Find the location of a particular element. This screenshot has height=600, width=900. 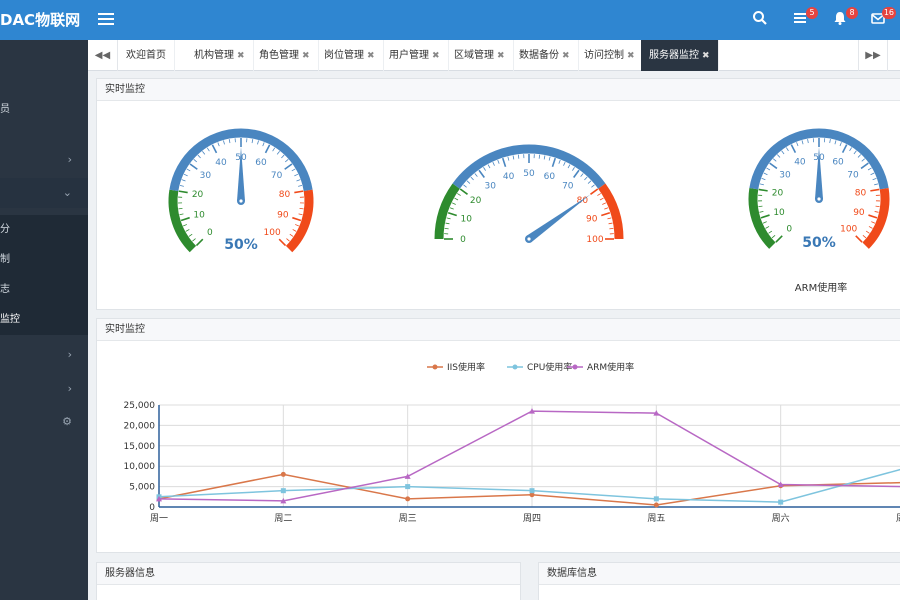

menu-toggle-icon is located at coordinates (106, 19).